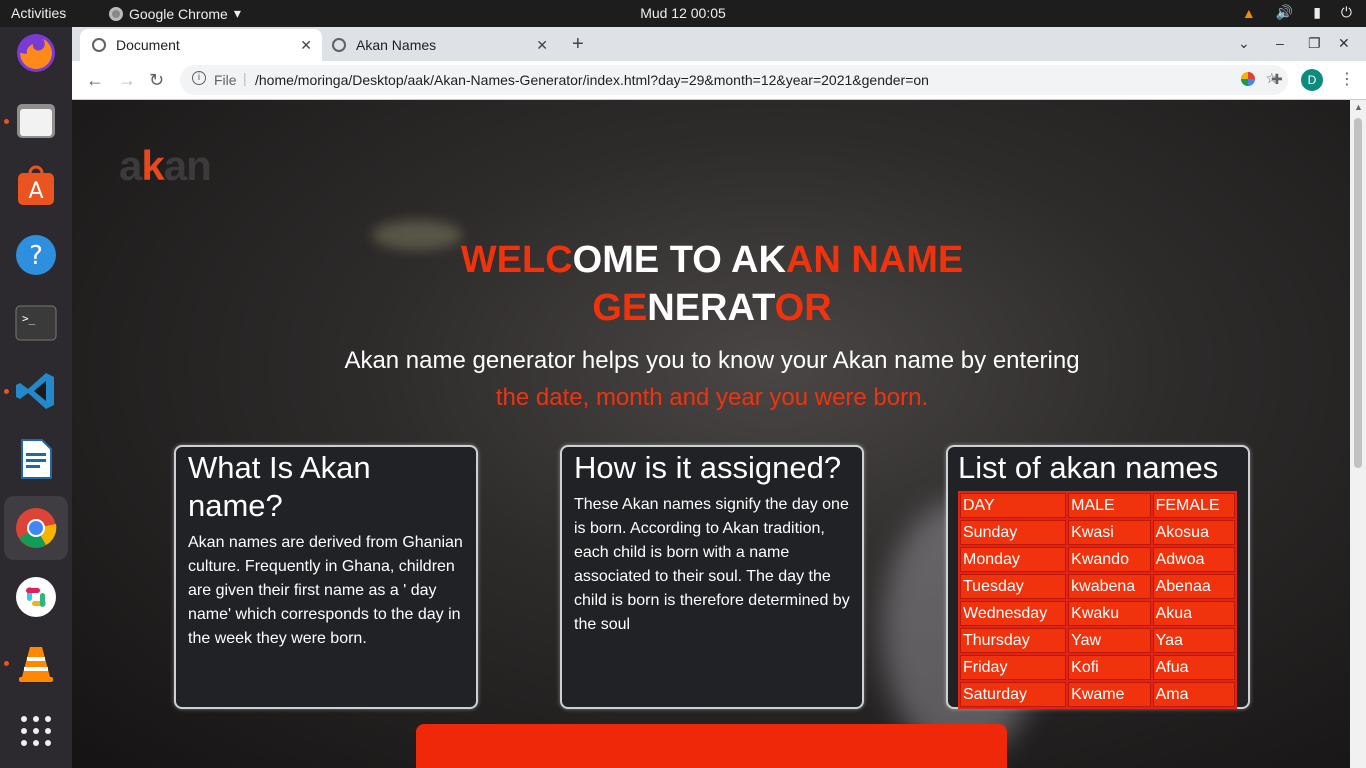 This screenshot has height=768, width=1366. I want to click on chrome-icon, so click(116, 13).